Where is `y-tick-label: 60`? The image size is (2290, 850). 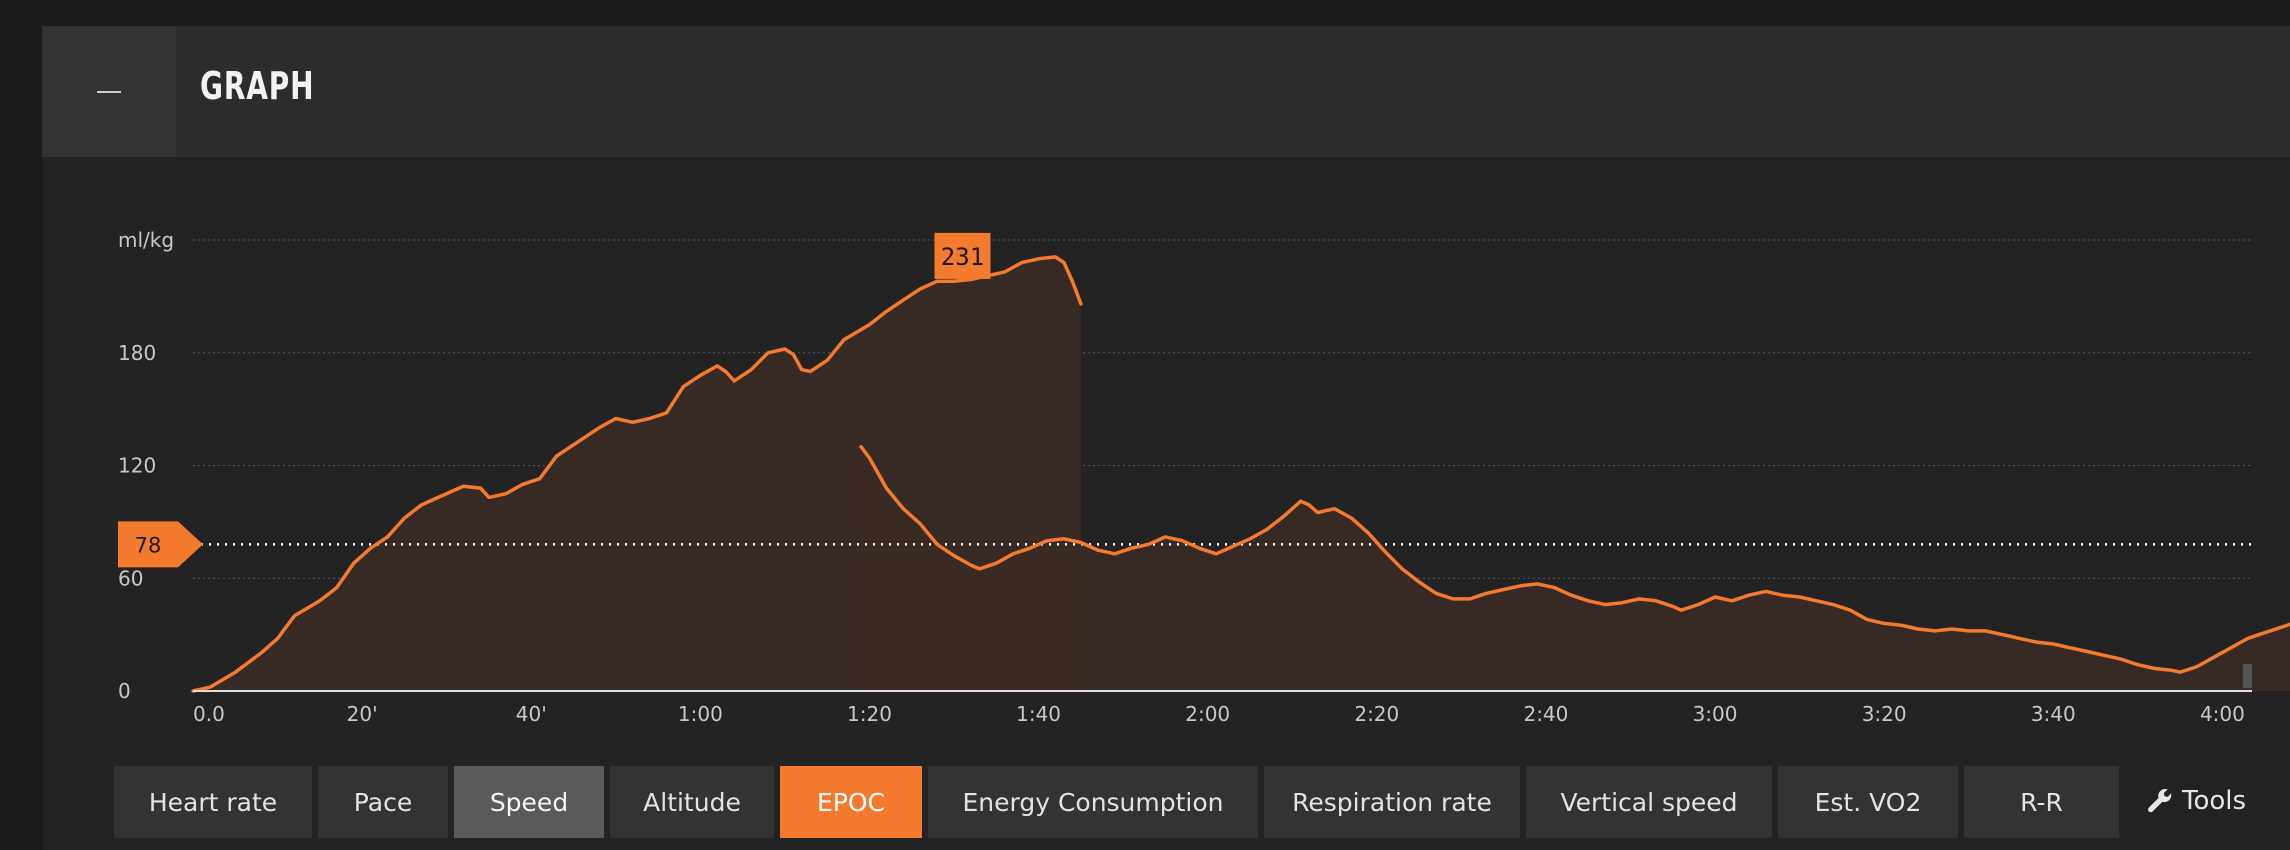
y-tick-label: 60 is located at coordinates (130, 578).